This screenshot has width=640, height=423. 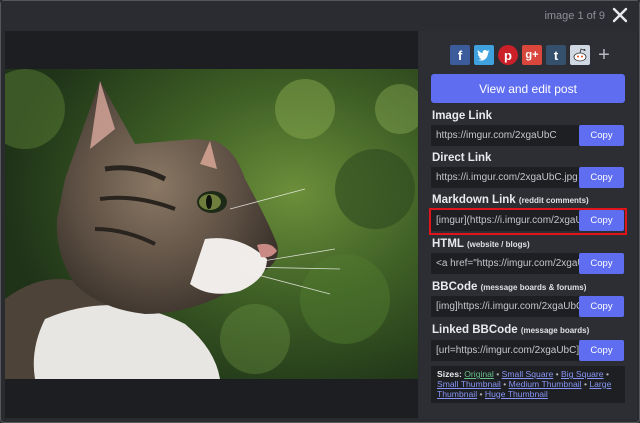 What do you see at coordinates (601, 263) in the screenshot?
I see `html-copy-button: Copy` at bounding box center [601, 263].